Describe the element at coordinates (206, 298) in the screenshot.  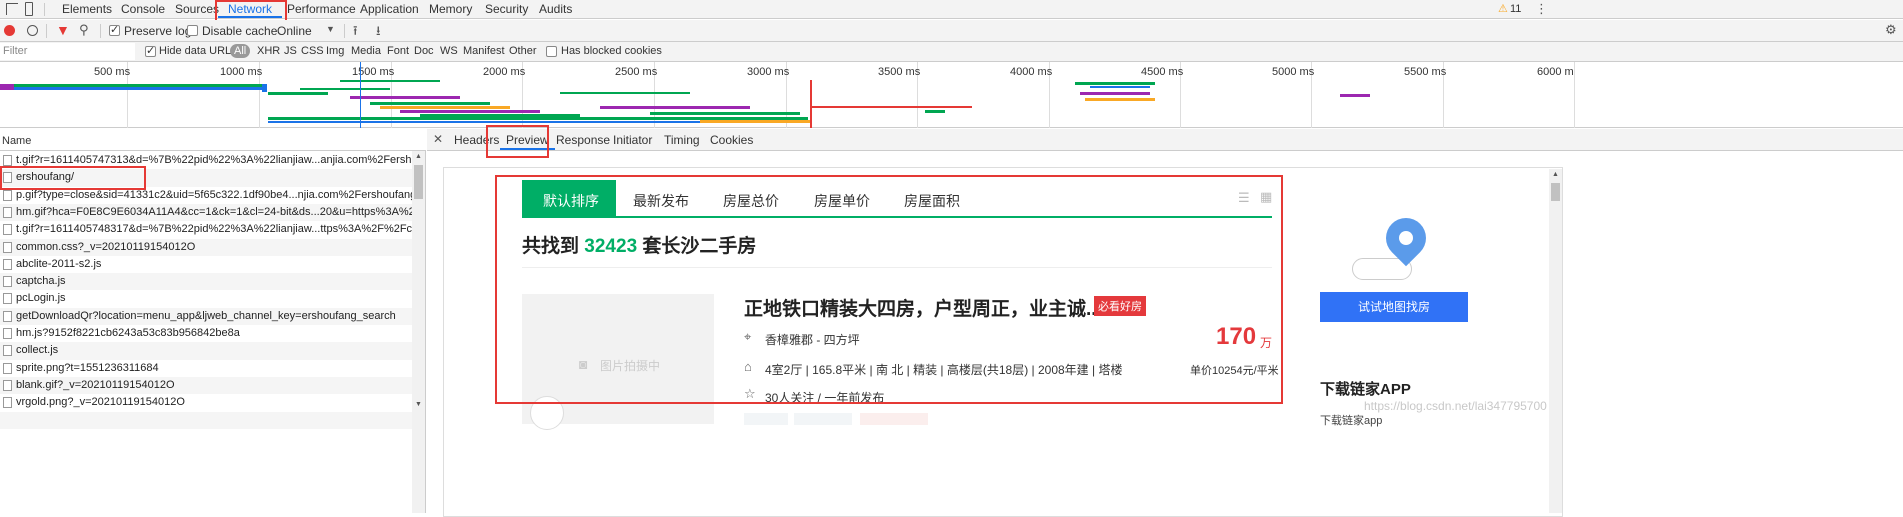
I see `request-row: pcLogin.js` at that location.